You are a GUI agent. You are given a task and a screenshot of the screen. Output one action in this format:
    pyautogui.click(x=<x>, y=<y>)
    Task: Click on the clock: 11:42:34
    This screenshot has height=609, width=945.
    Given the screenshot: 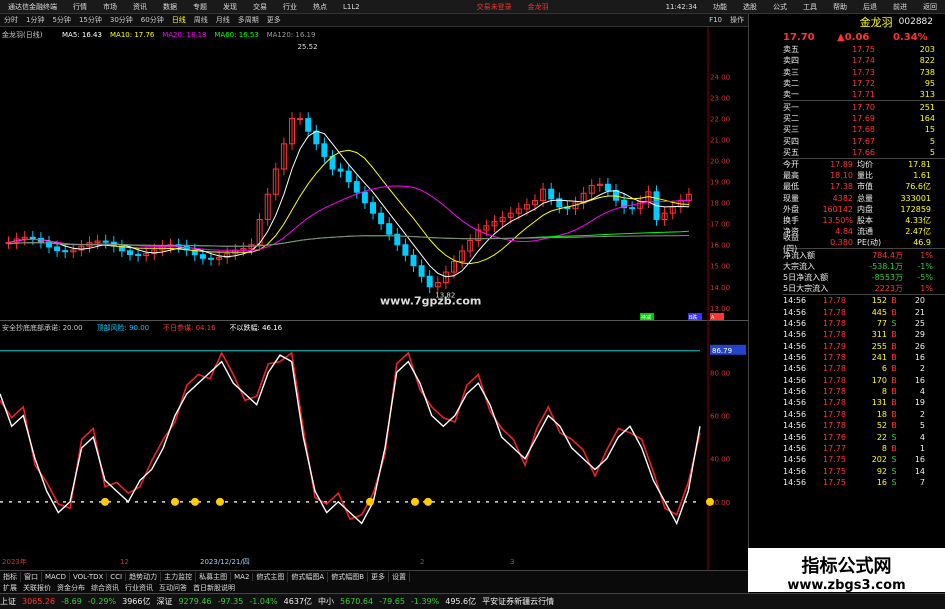 What is the action you would take?
    pyautogui.click(x=681, y=6)
    